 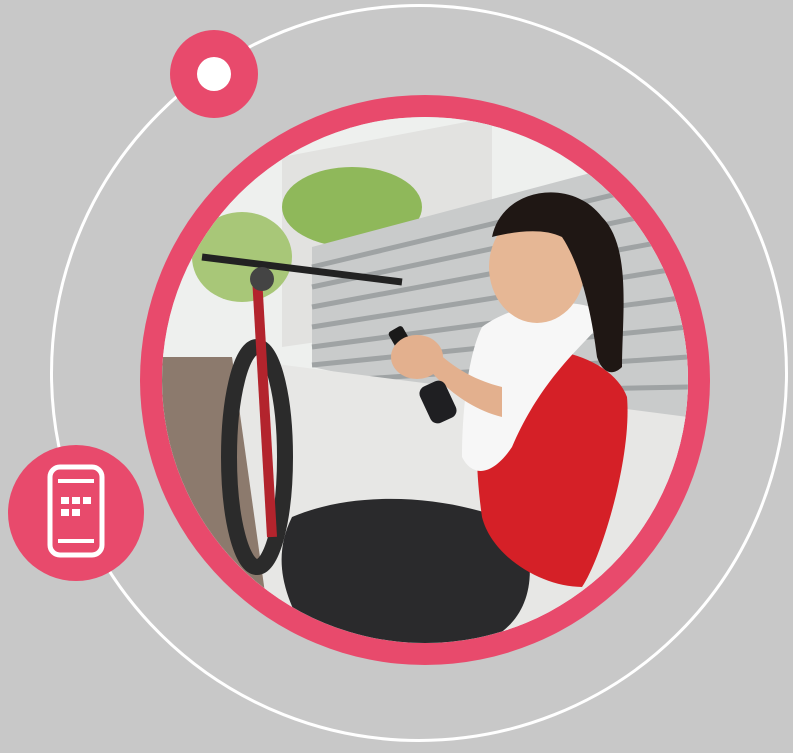 I want to click on dot-badge-icon, so click(x=214, y=74).